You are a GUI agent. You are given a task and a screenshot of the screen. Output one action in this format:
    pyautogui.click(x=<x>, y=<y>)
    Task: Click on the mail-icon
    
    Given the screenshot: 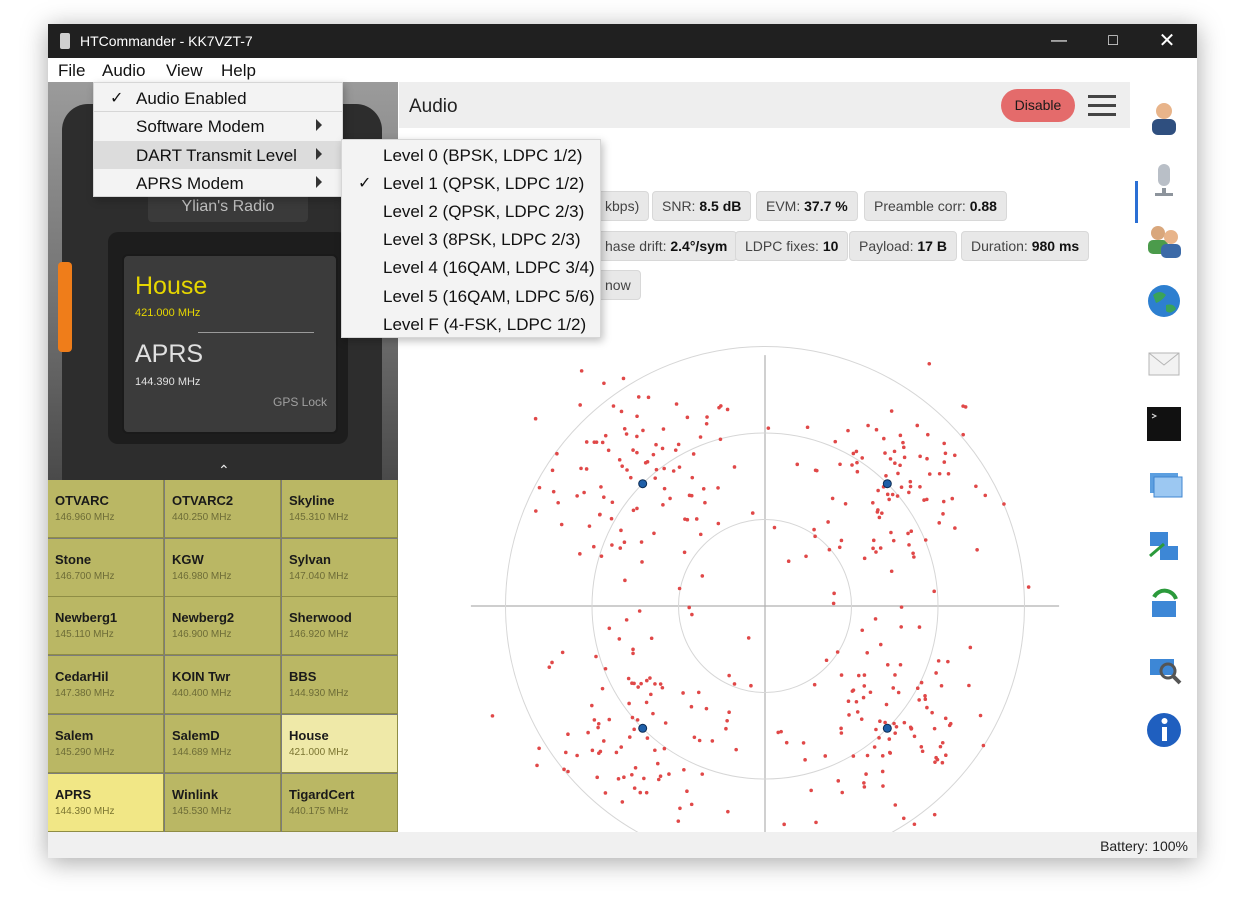 What is the action you would take?
    pyautogui.click(x=1164, y=363)
    